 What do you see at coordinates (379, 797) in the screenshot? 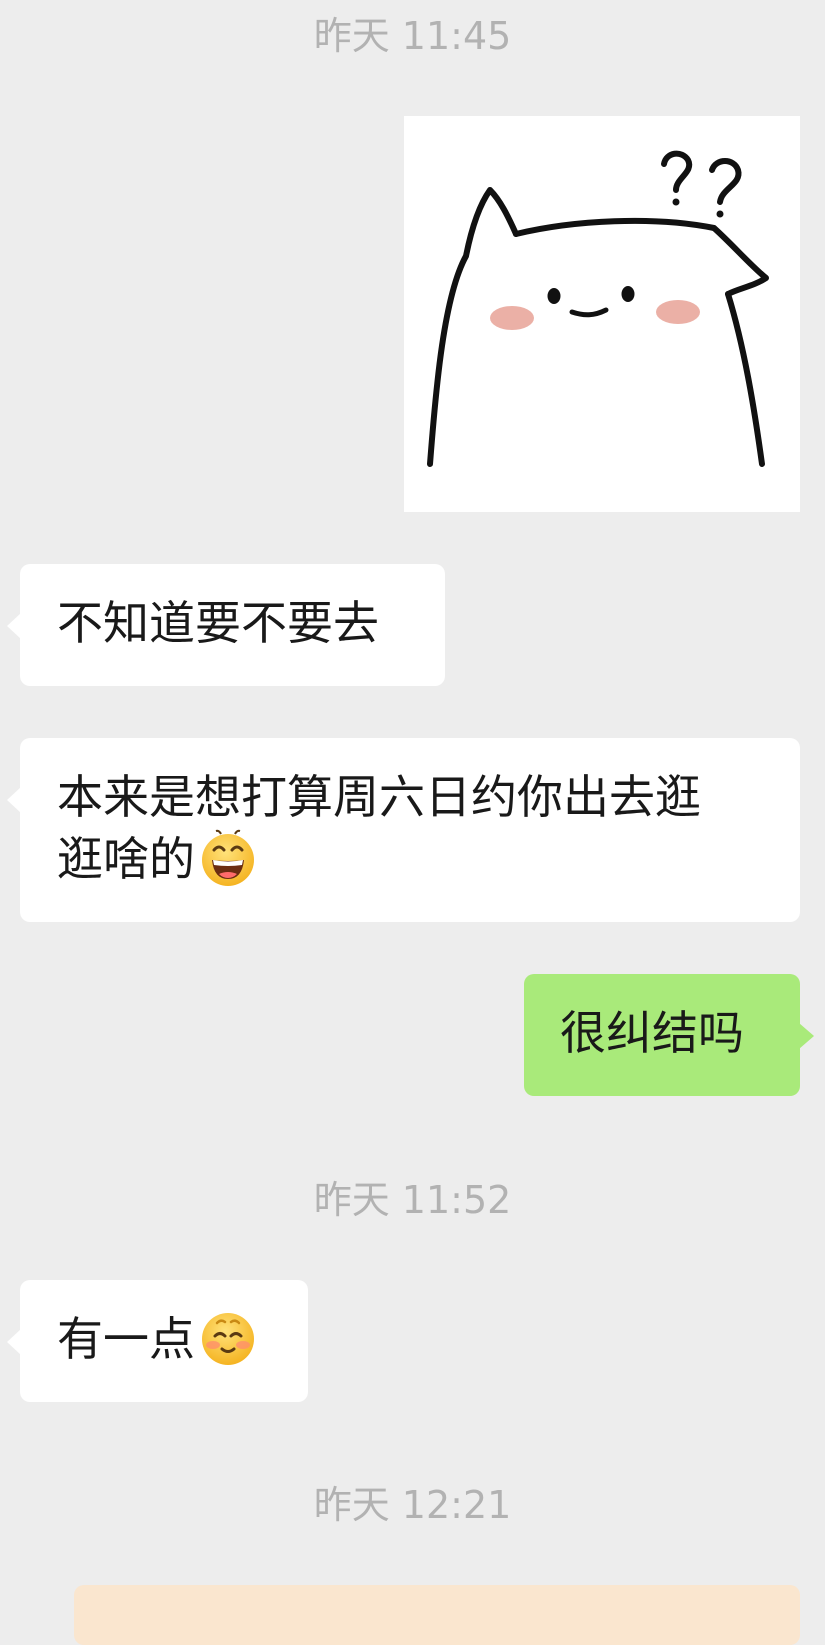
I see `message-text-line-1: 本来是想打算周六日约你出去逛` at bounding box center [379, 797].